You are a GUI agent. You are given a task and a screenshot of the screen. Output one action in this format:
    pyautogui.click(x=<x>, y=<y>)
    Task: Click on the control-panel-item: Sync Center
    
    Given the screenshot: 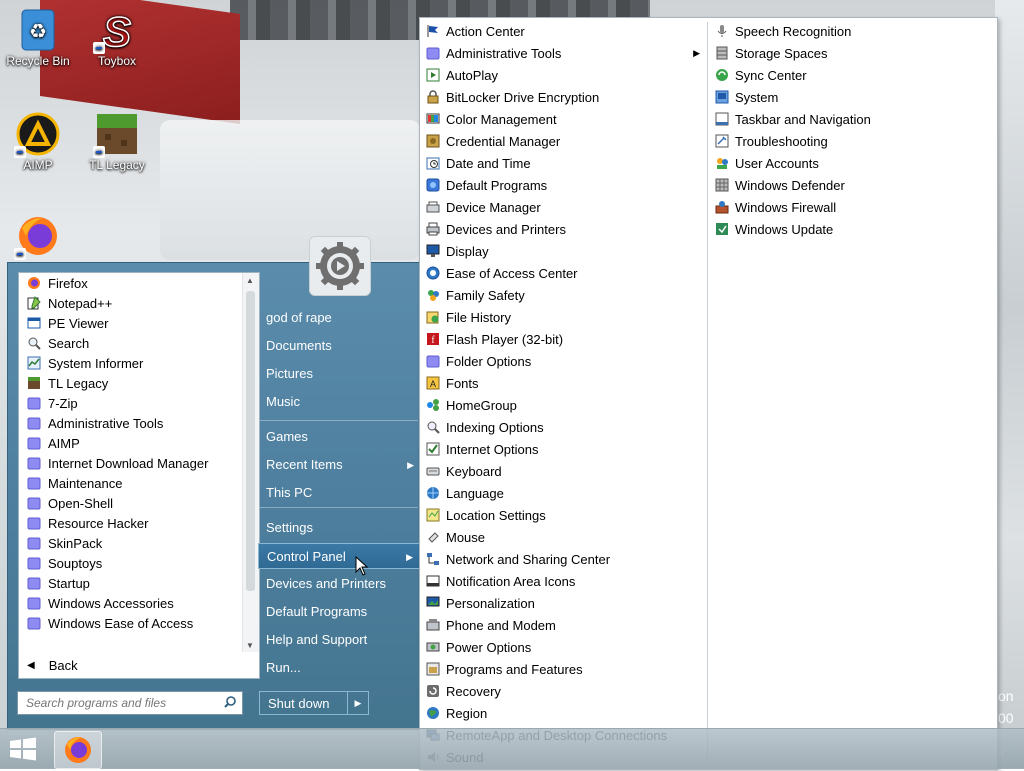 What is the action you would take?
    pyautogui.click(x=852, y=75)
    